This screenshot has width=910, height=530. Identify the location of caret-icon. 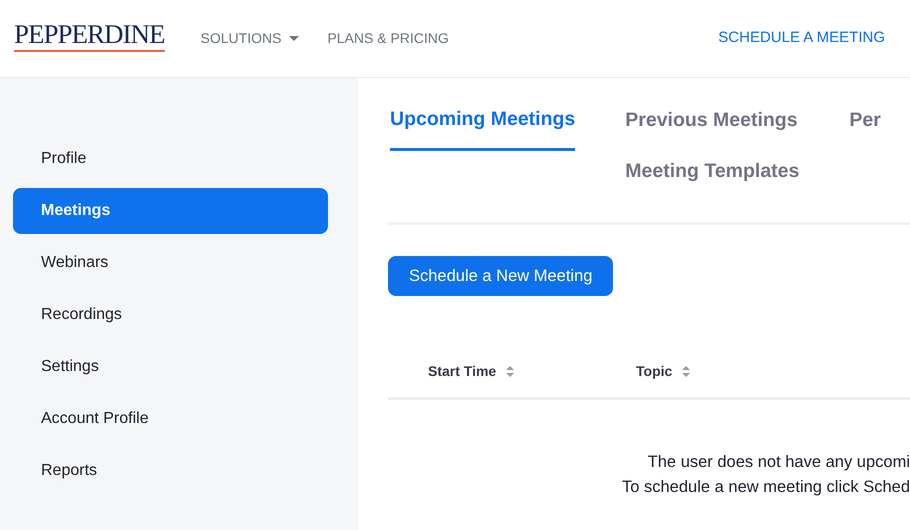
(294, 39).